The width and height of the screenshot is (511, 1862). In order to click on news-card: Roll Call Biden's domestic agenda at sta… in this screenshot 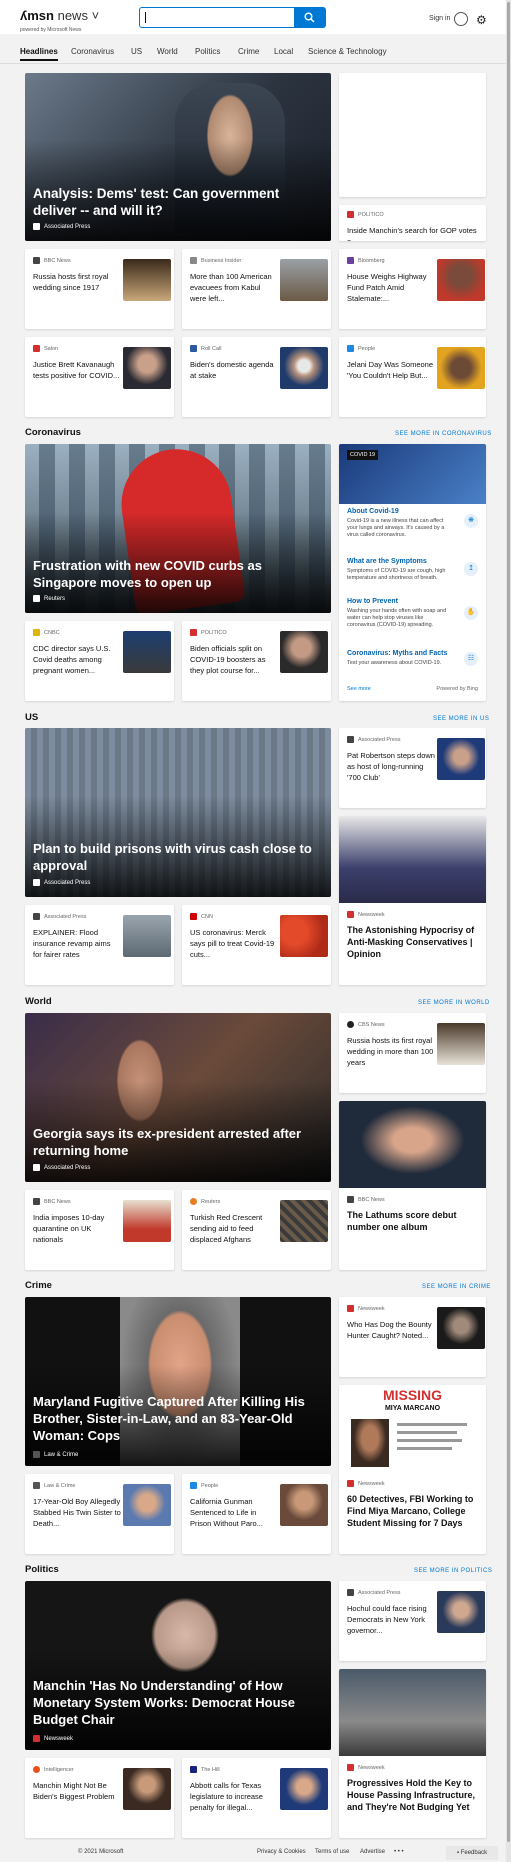, I will do `click(256, 377)`.